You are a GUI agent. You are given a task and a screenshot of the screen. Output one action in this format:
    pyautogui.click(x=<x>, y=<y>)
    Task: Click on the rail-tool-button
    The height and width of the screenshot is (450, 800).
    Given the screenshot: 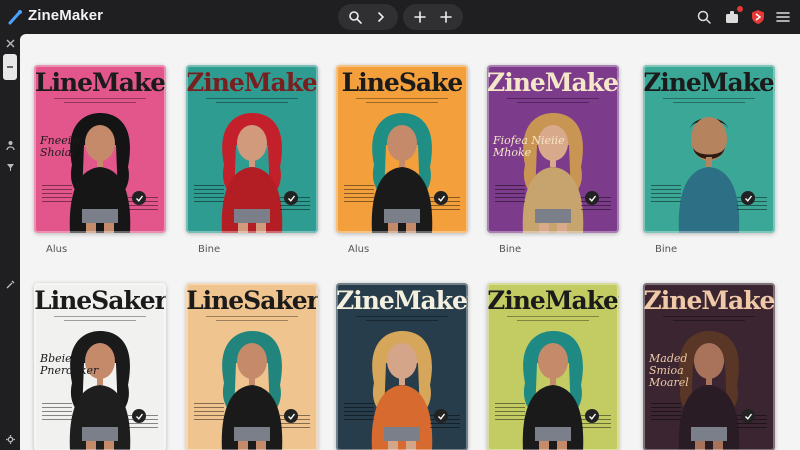 What is the action you would take?
    pyautogui.click(x=10, y=284)
    